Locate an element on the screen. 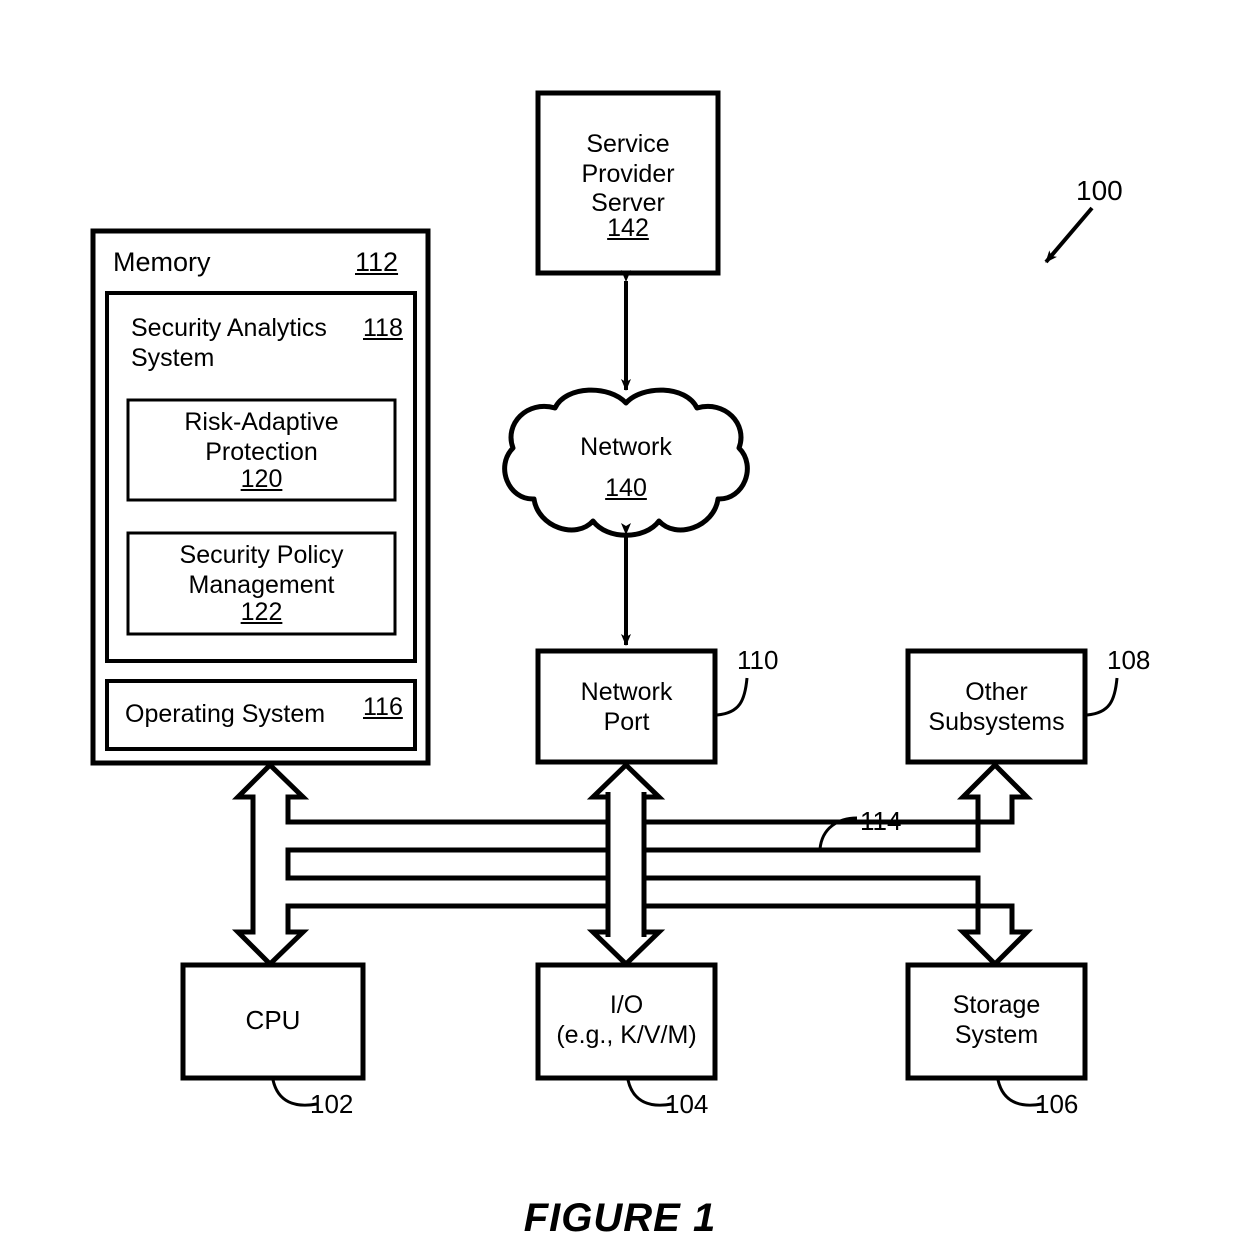 This screenshot has width=1240, height=1258. memory-ref: 112 is located at coordinates (377, 262).